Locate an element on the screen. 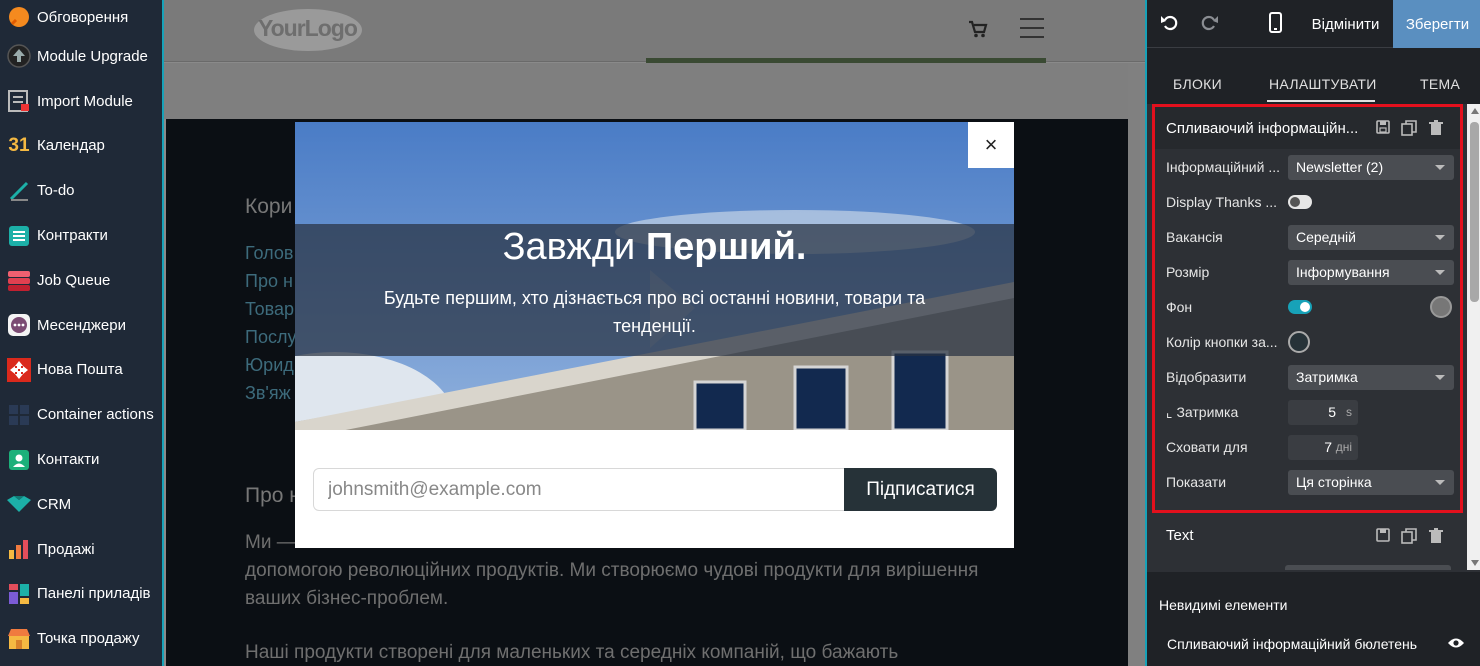 The image size is (1480, 666). option-label: ⌞ Затримка is located at coordinates (1202, 412).